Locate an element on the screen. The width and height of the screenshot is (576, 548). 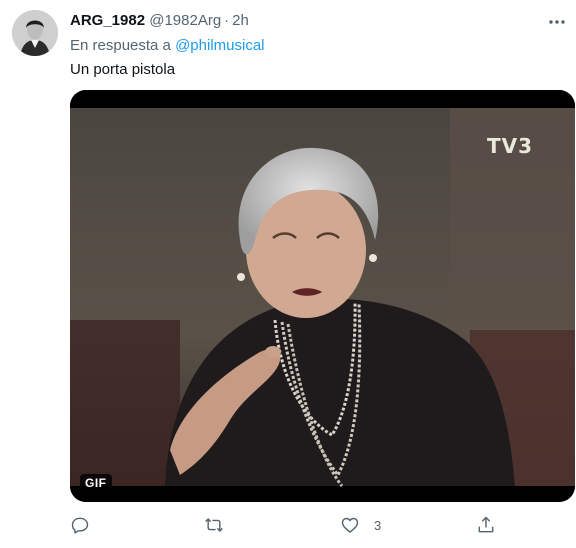
heart-icon is located at coordinates (350, 525).